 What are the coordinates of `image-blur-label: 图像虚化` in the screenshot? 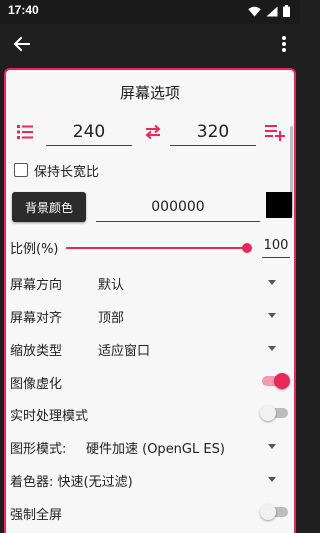 It's located at (36, 384).